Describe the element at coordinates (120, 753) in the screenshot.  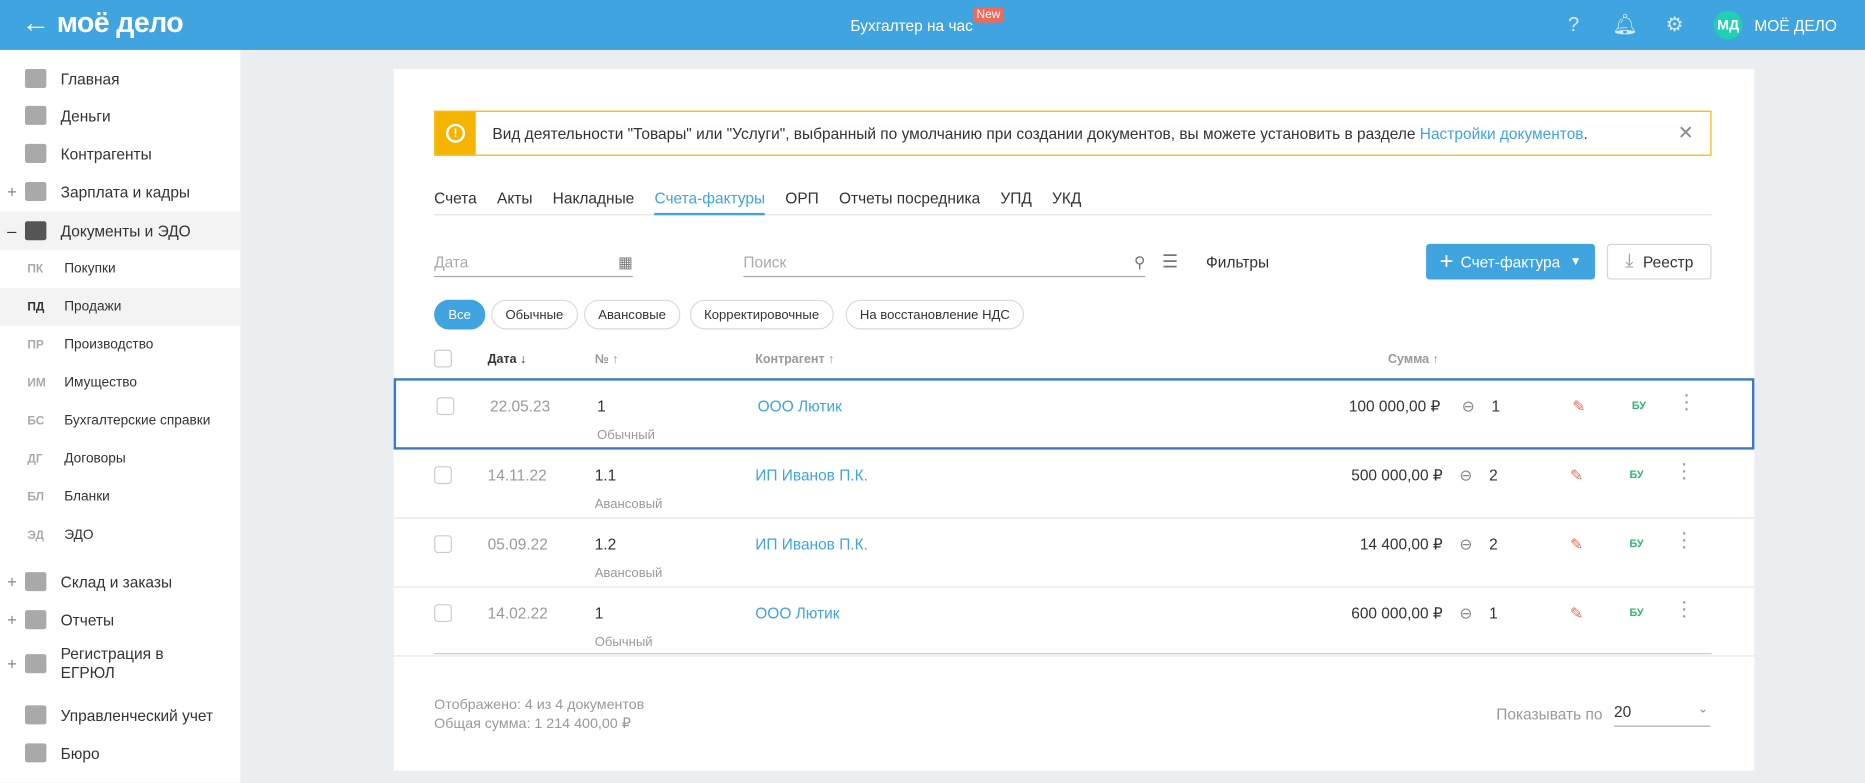
I see `sidebar-item-bureau: Бюро` at that location.